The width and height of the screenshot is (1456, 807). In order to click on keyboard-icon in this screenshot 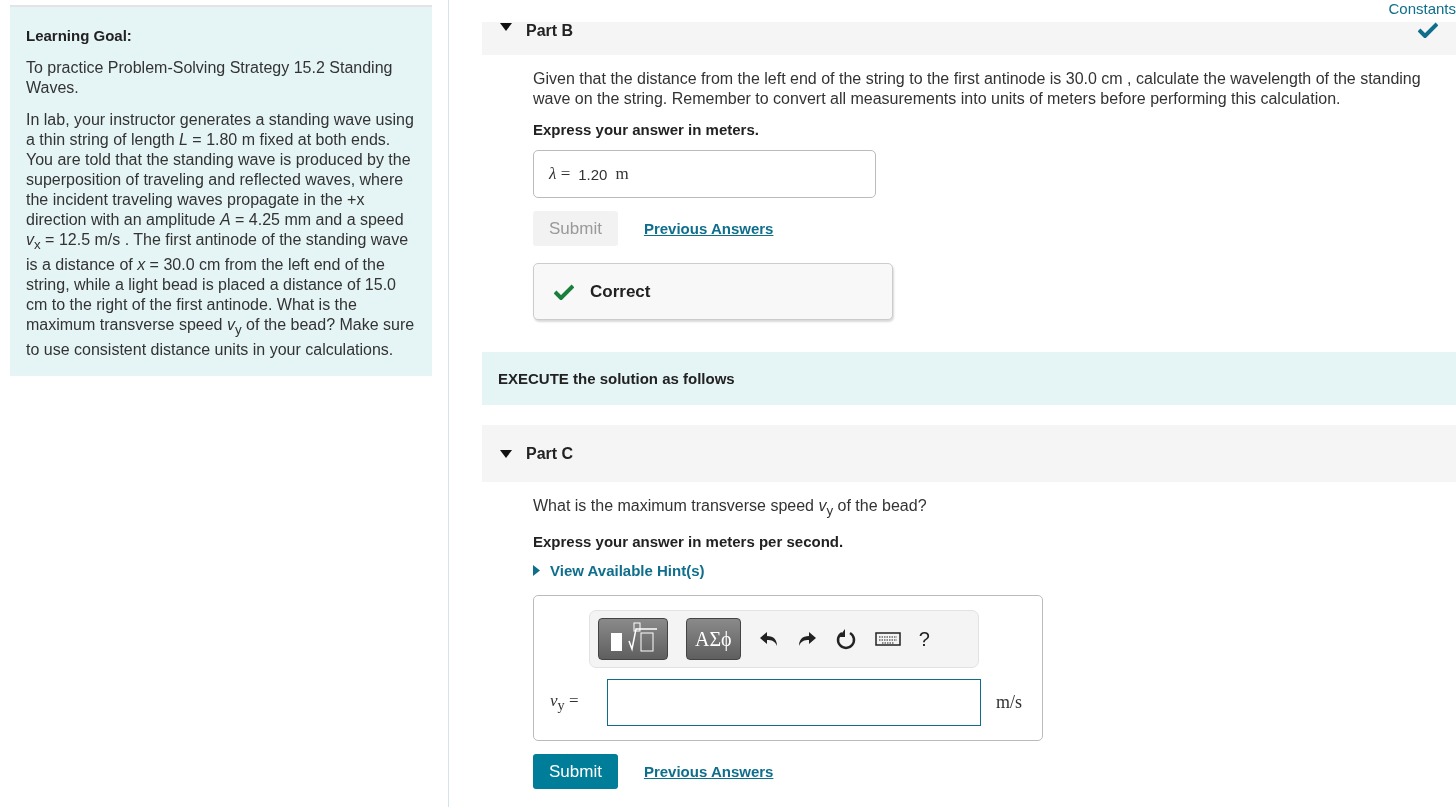, I will do `click(887, 639)`.